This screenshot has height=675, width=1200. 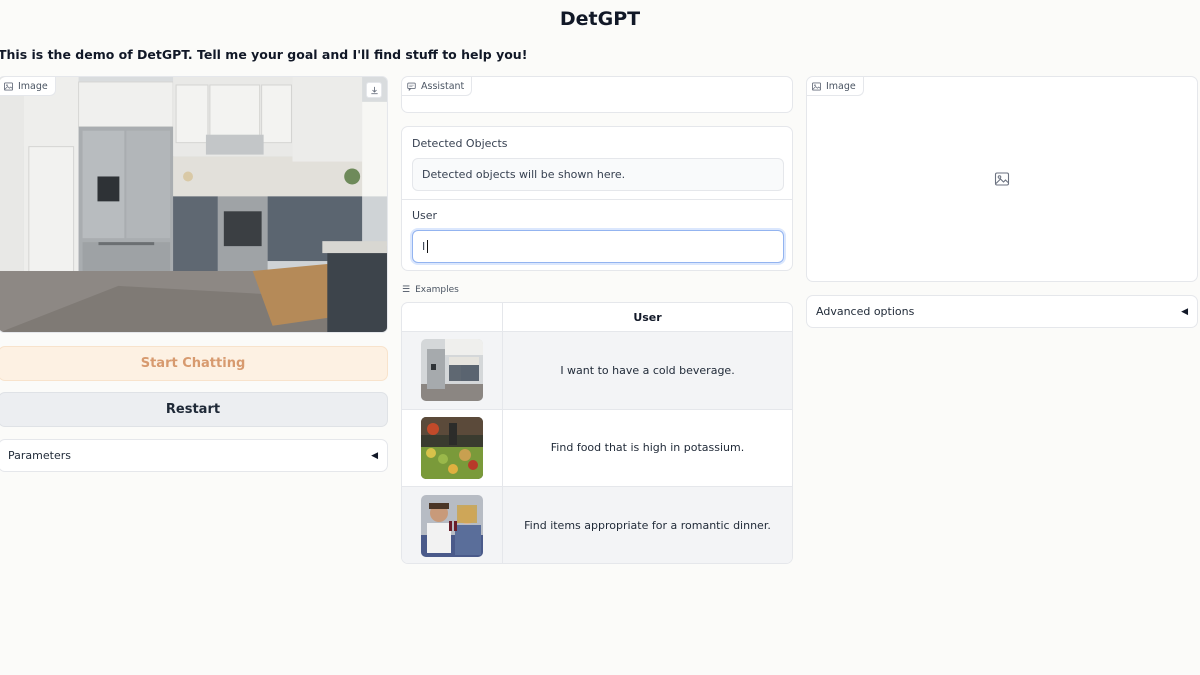 I want to click on list-icon: ☰, so click(x=406, y=290).